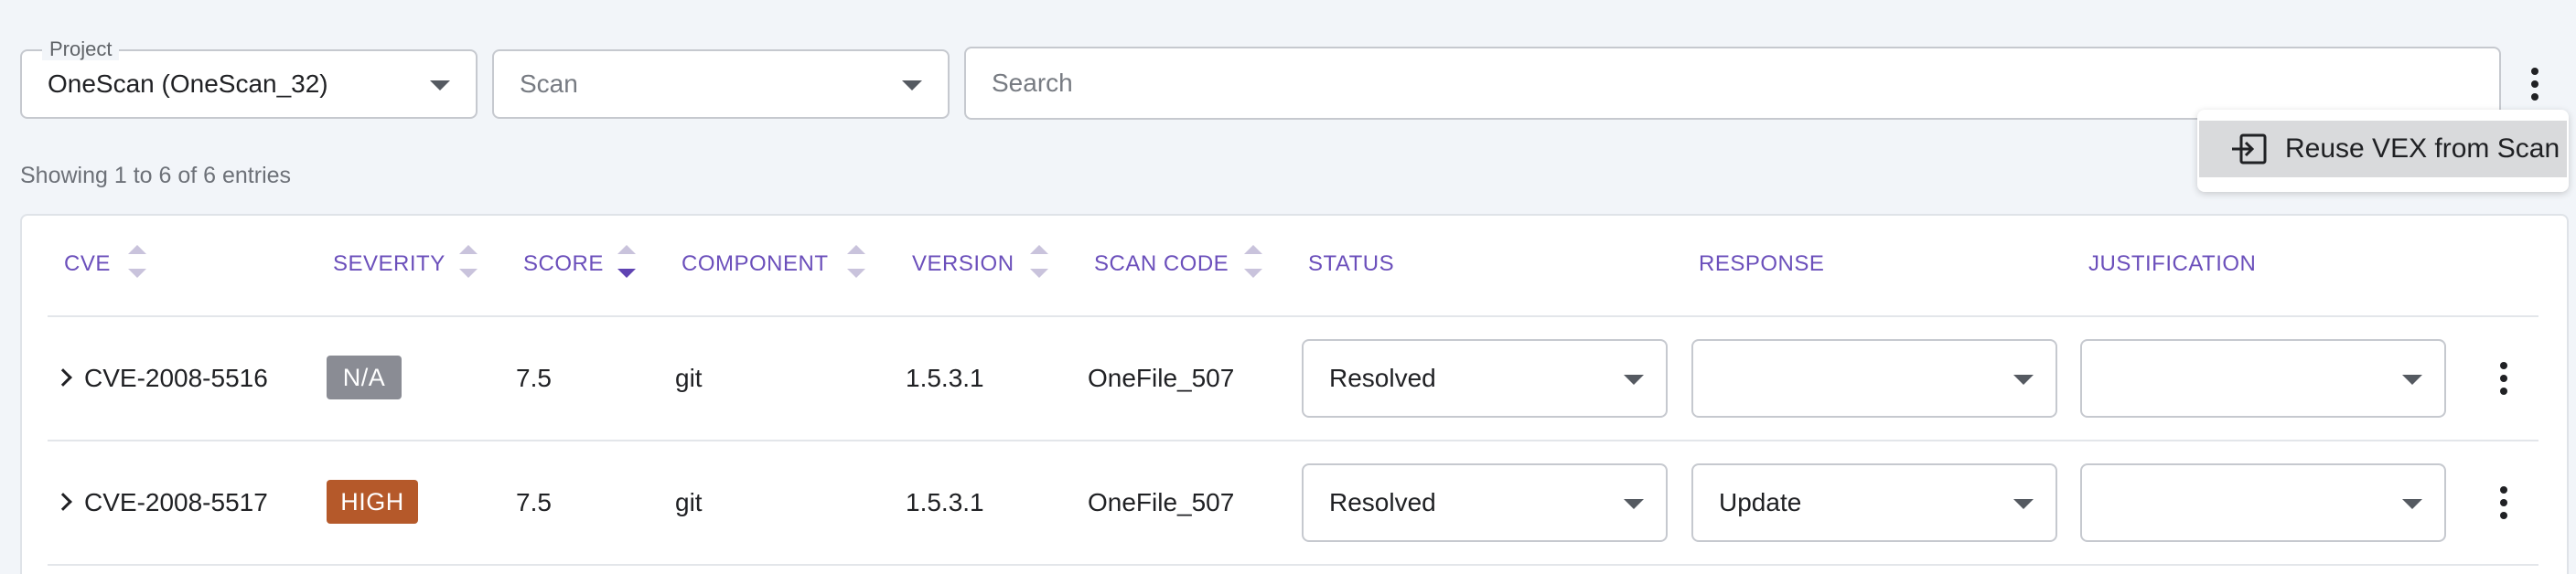 Image resolution: width=2576 pixels, height=574 pixels. Describe the element at coordinates (87, 264) in the screenshot. I see `column-header-cve: CVE` at that location.